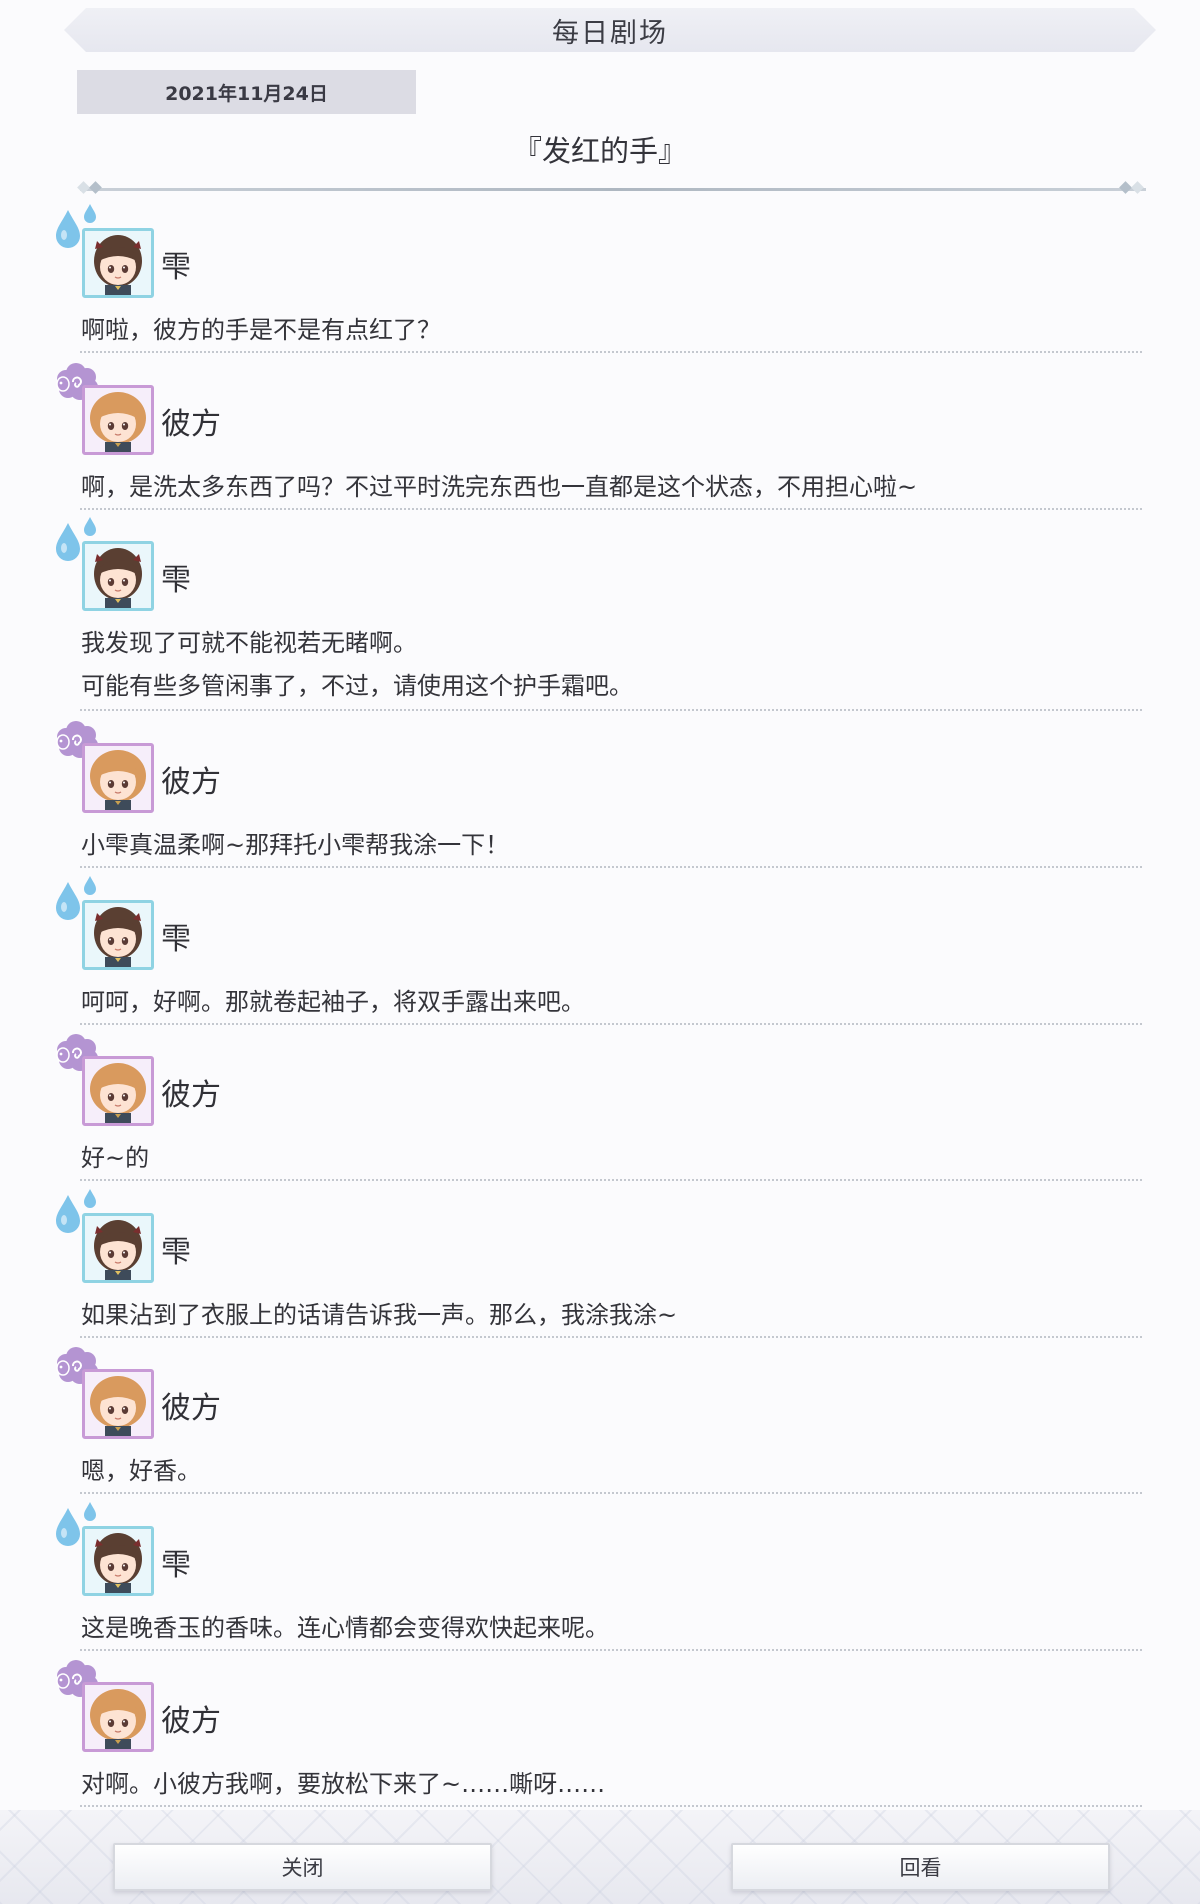  I want to click on dialogue-line: 啊，是洗太多东西了吗？不过平时洗完东西也一直都是这个状态，不用担心啦~, so click(499, 486).